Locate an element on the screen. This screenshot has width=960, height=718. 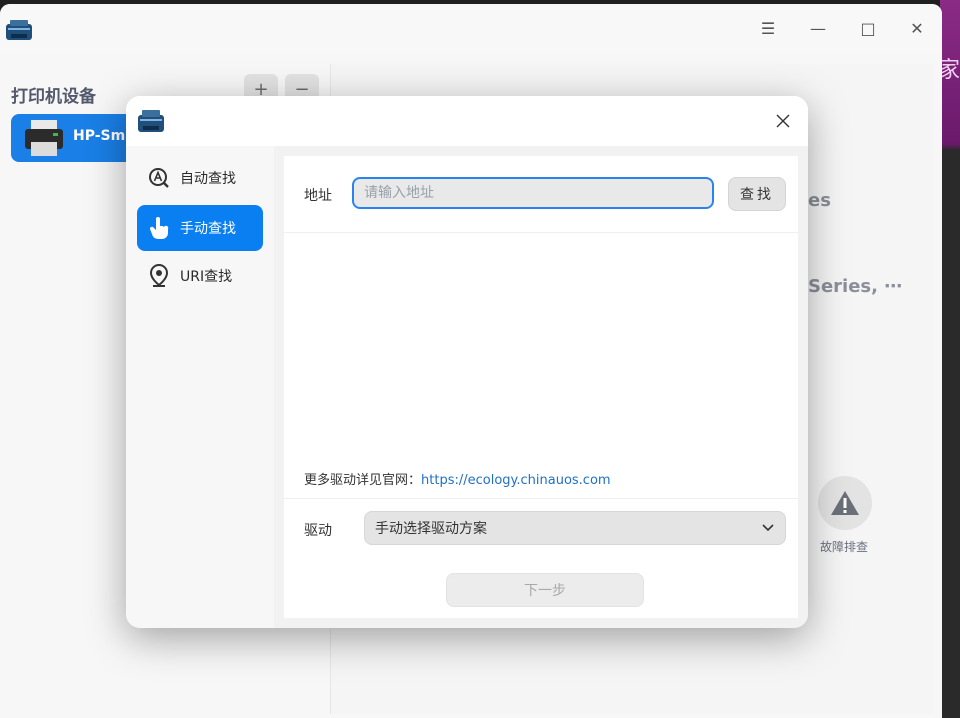
driver-select: 手动选择驱动方案 is located at coordinates (575, 528).